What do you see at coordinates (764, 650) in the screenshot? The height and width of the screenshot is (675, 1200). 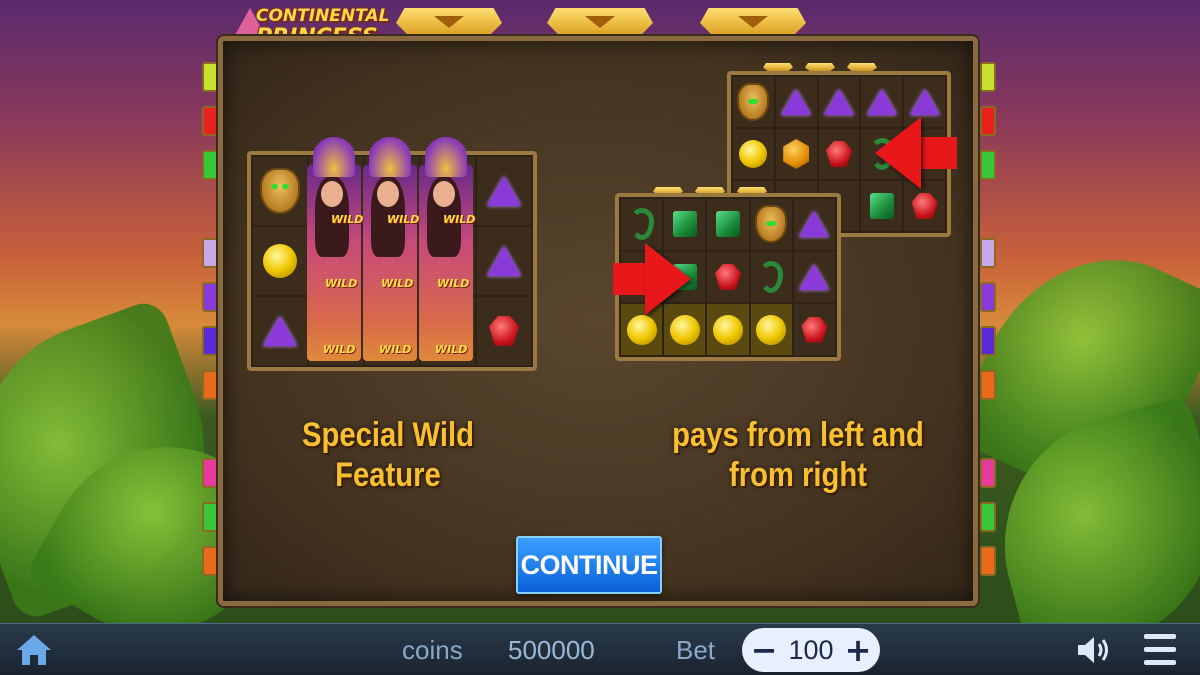 I see `bet-decrease-button: −` at bounding box center [764, 650].